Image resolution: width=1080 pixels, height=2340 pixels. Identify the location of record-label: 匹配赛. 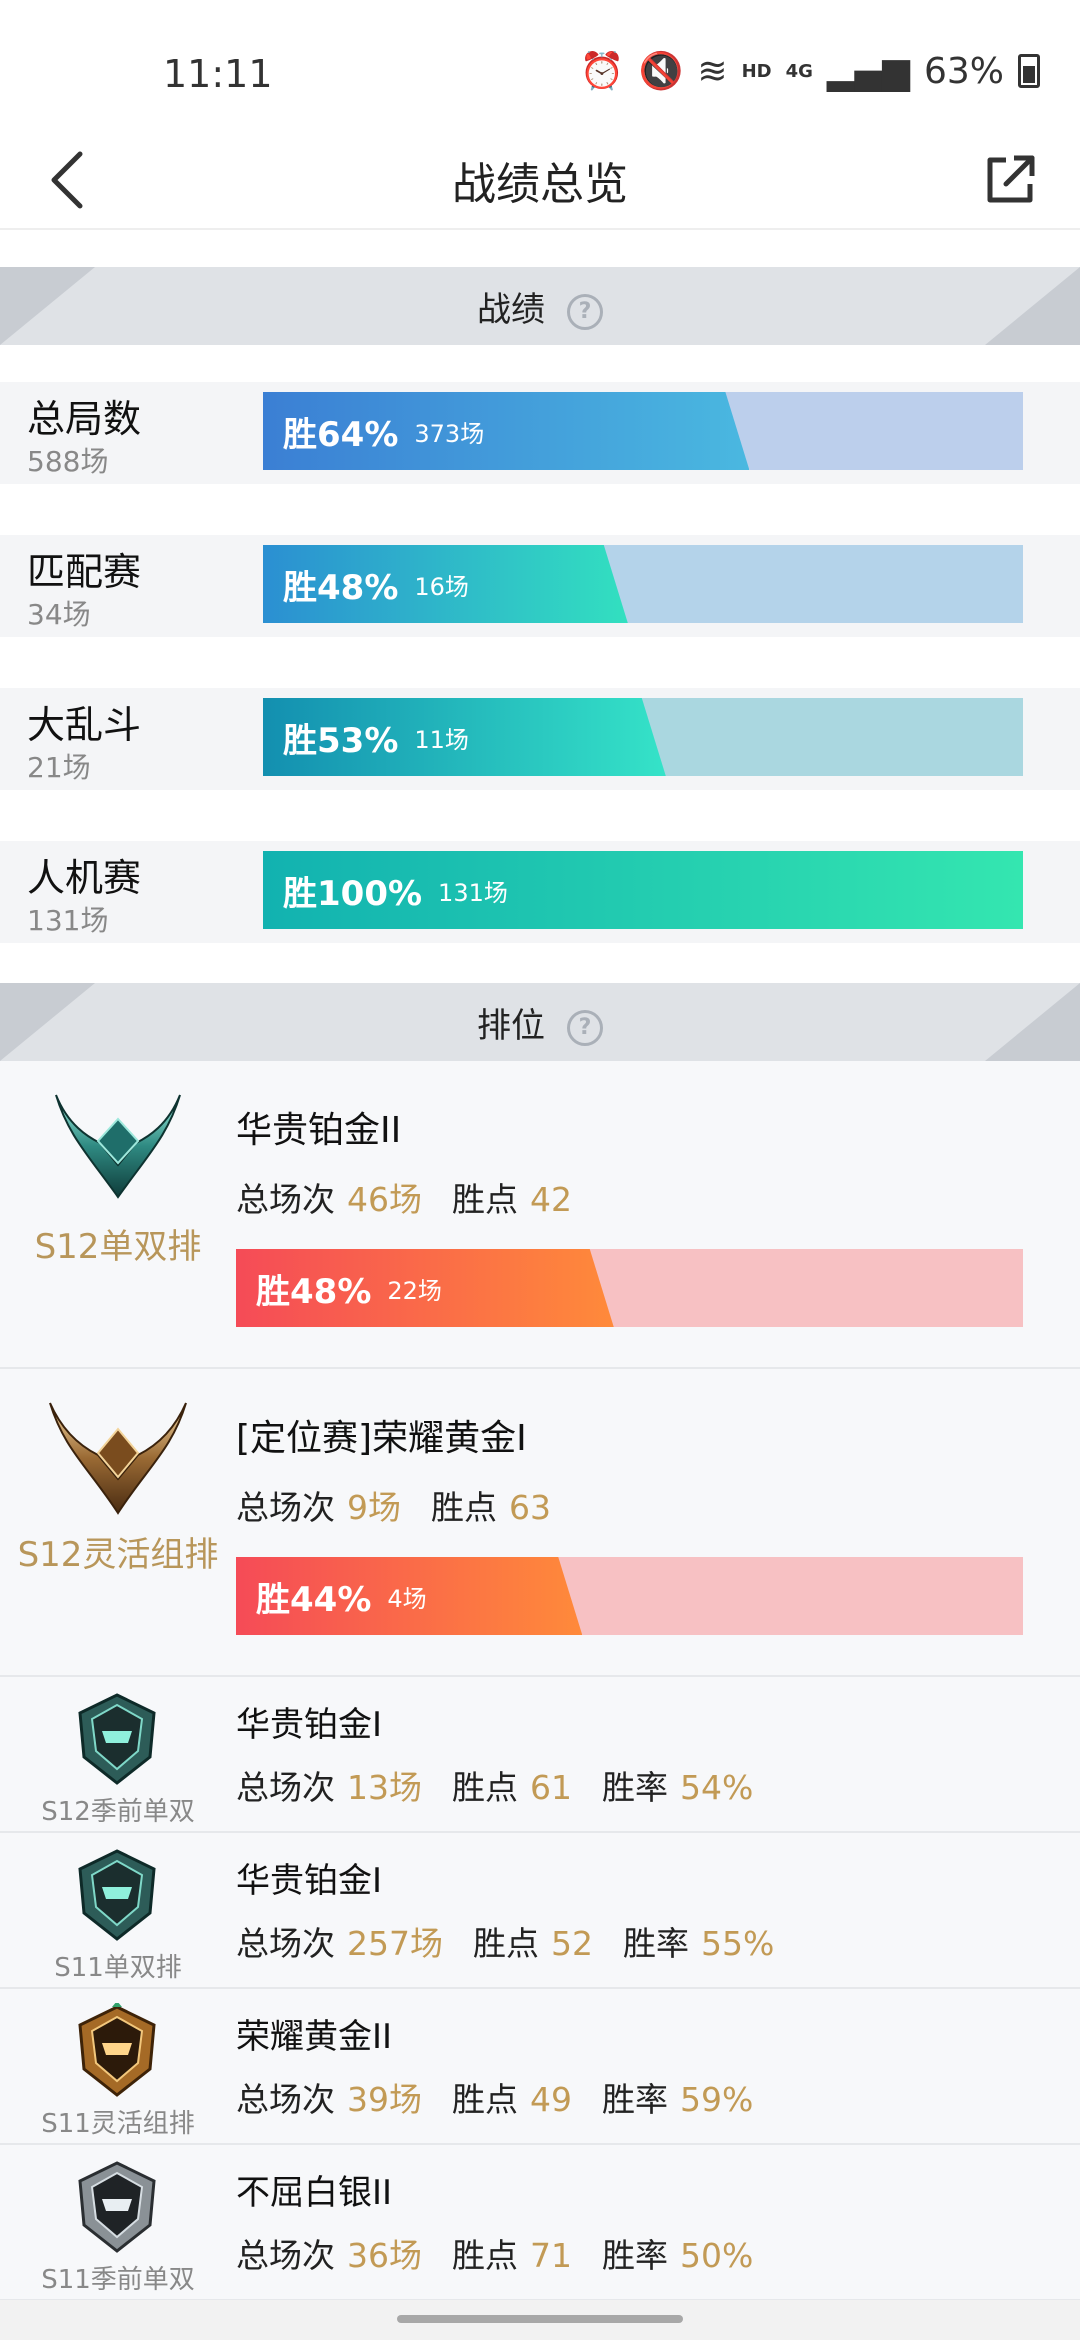
(84, 572).